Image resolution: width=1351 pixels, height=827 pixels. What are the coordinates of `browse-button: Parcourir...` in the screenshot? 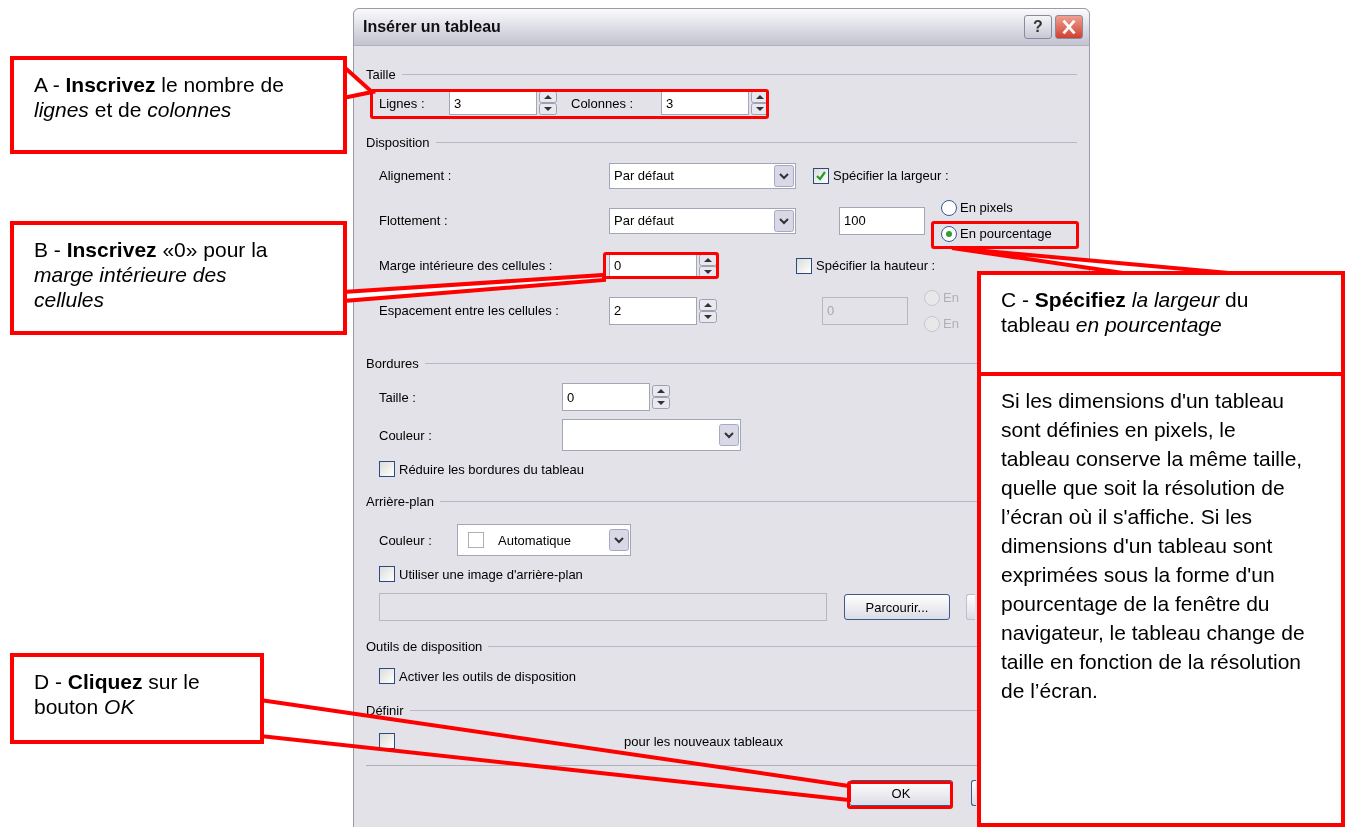 It's located at (897, 607).